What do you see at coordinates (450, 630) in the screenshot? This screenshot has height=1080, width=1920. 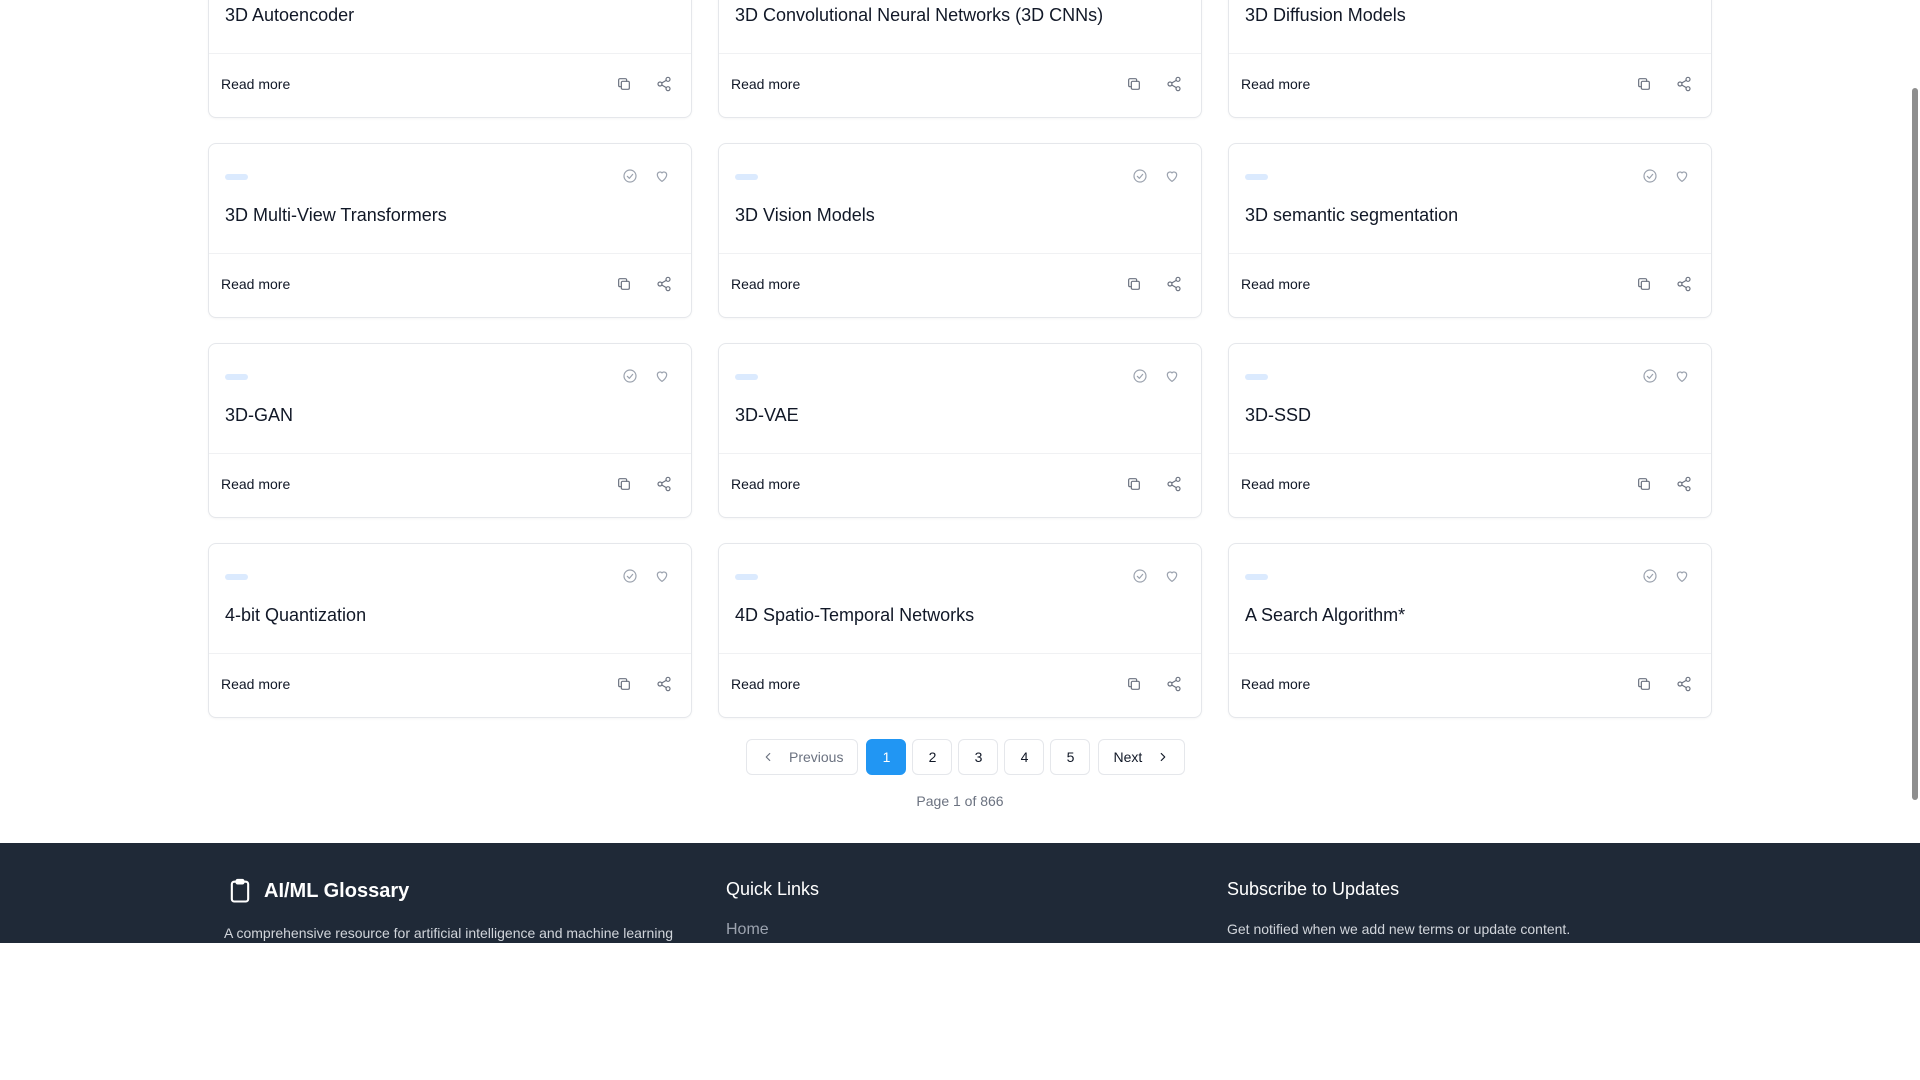 I see `glossary-card: 4-bit Quantization Read more` at bounding box center [450, 630].